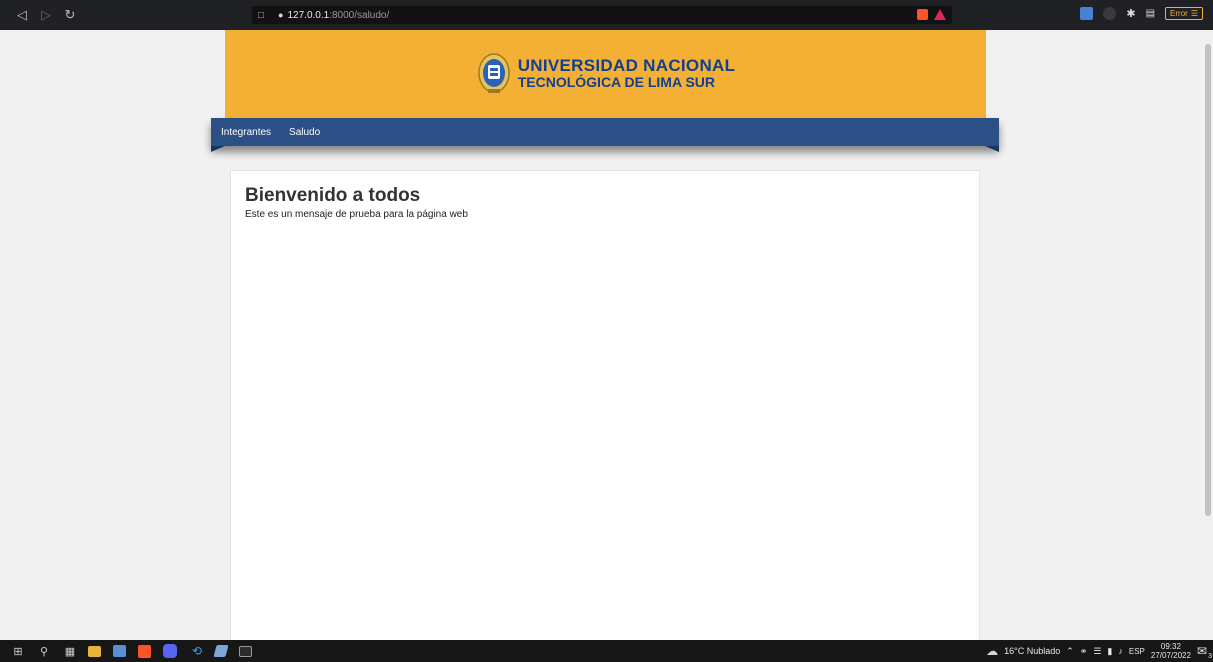 This screenshot has height=662, width=1213. I want to click on search-icon: ⚲, so click(44, 651).